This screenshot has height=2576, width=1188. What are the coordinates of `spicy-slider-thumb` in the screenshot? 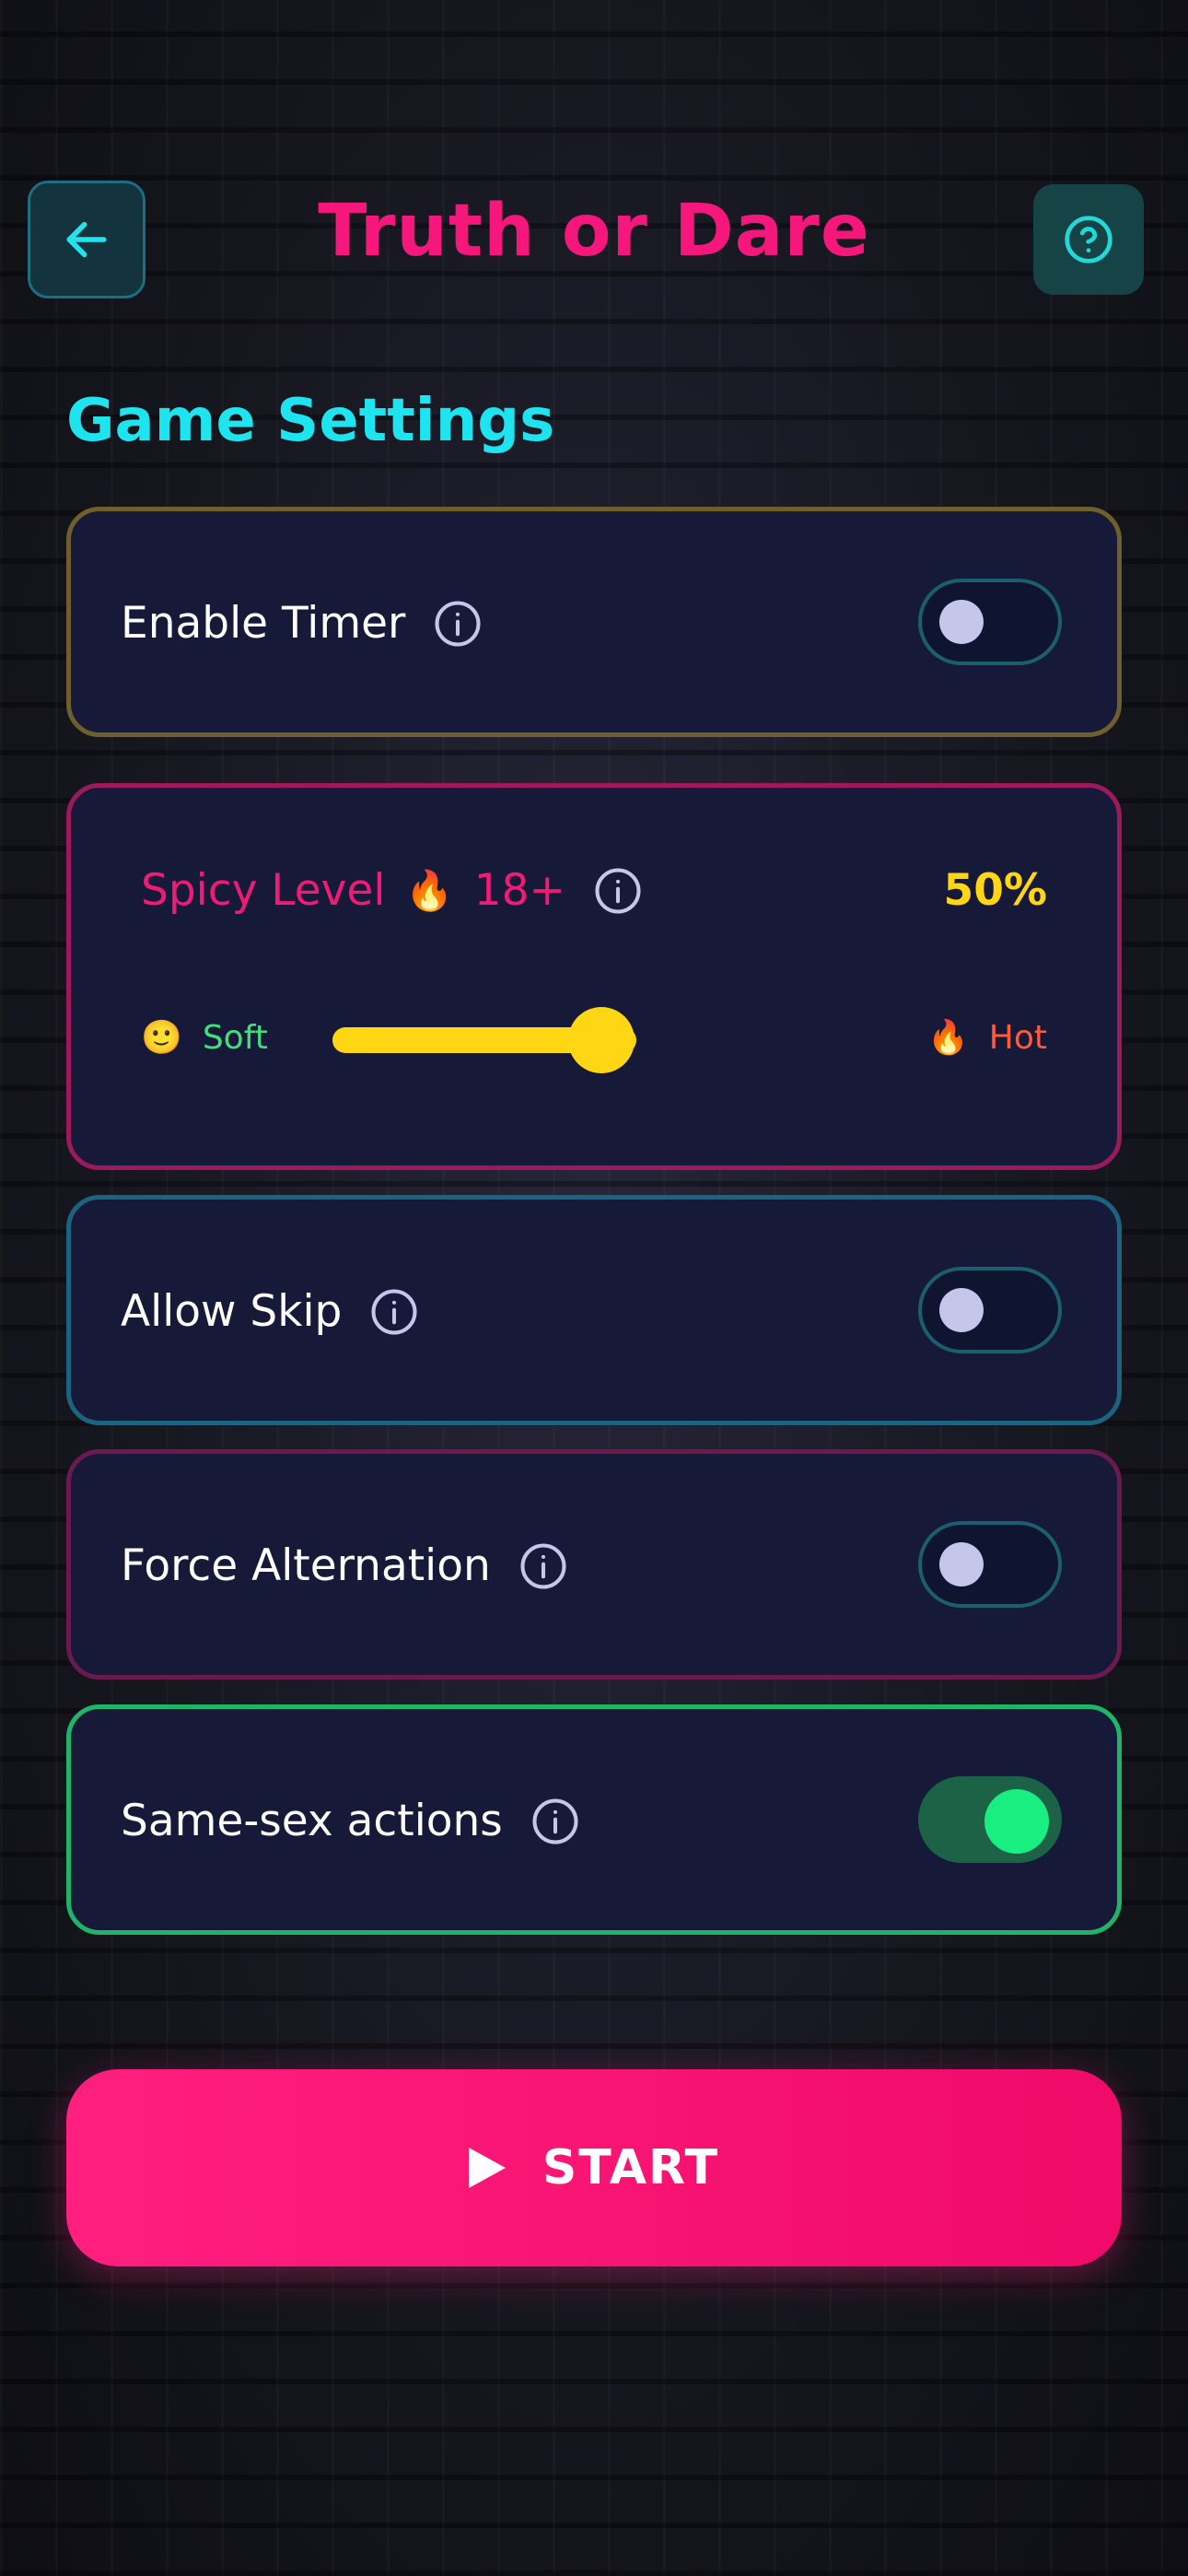 It's located at (601, 1040).